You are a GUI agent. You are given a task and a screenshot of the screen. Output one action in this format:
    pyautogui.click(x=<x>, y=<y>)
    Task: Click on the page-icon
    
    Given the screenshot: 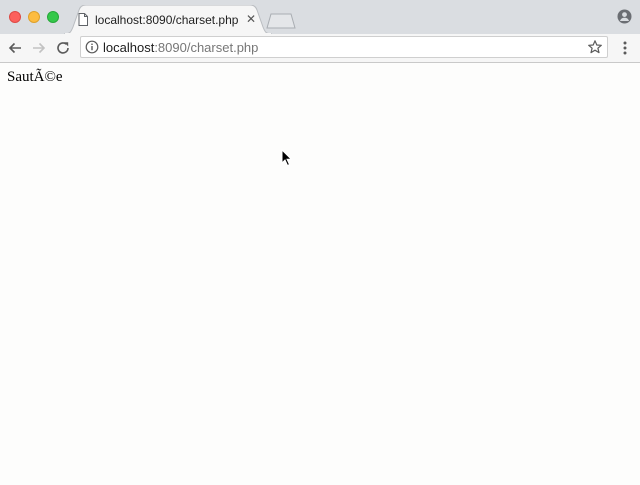 What is the action you would take?
    pyautogui.click(x=83, y=19)
    